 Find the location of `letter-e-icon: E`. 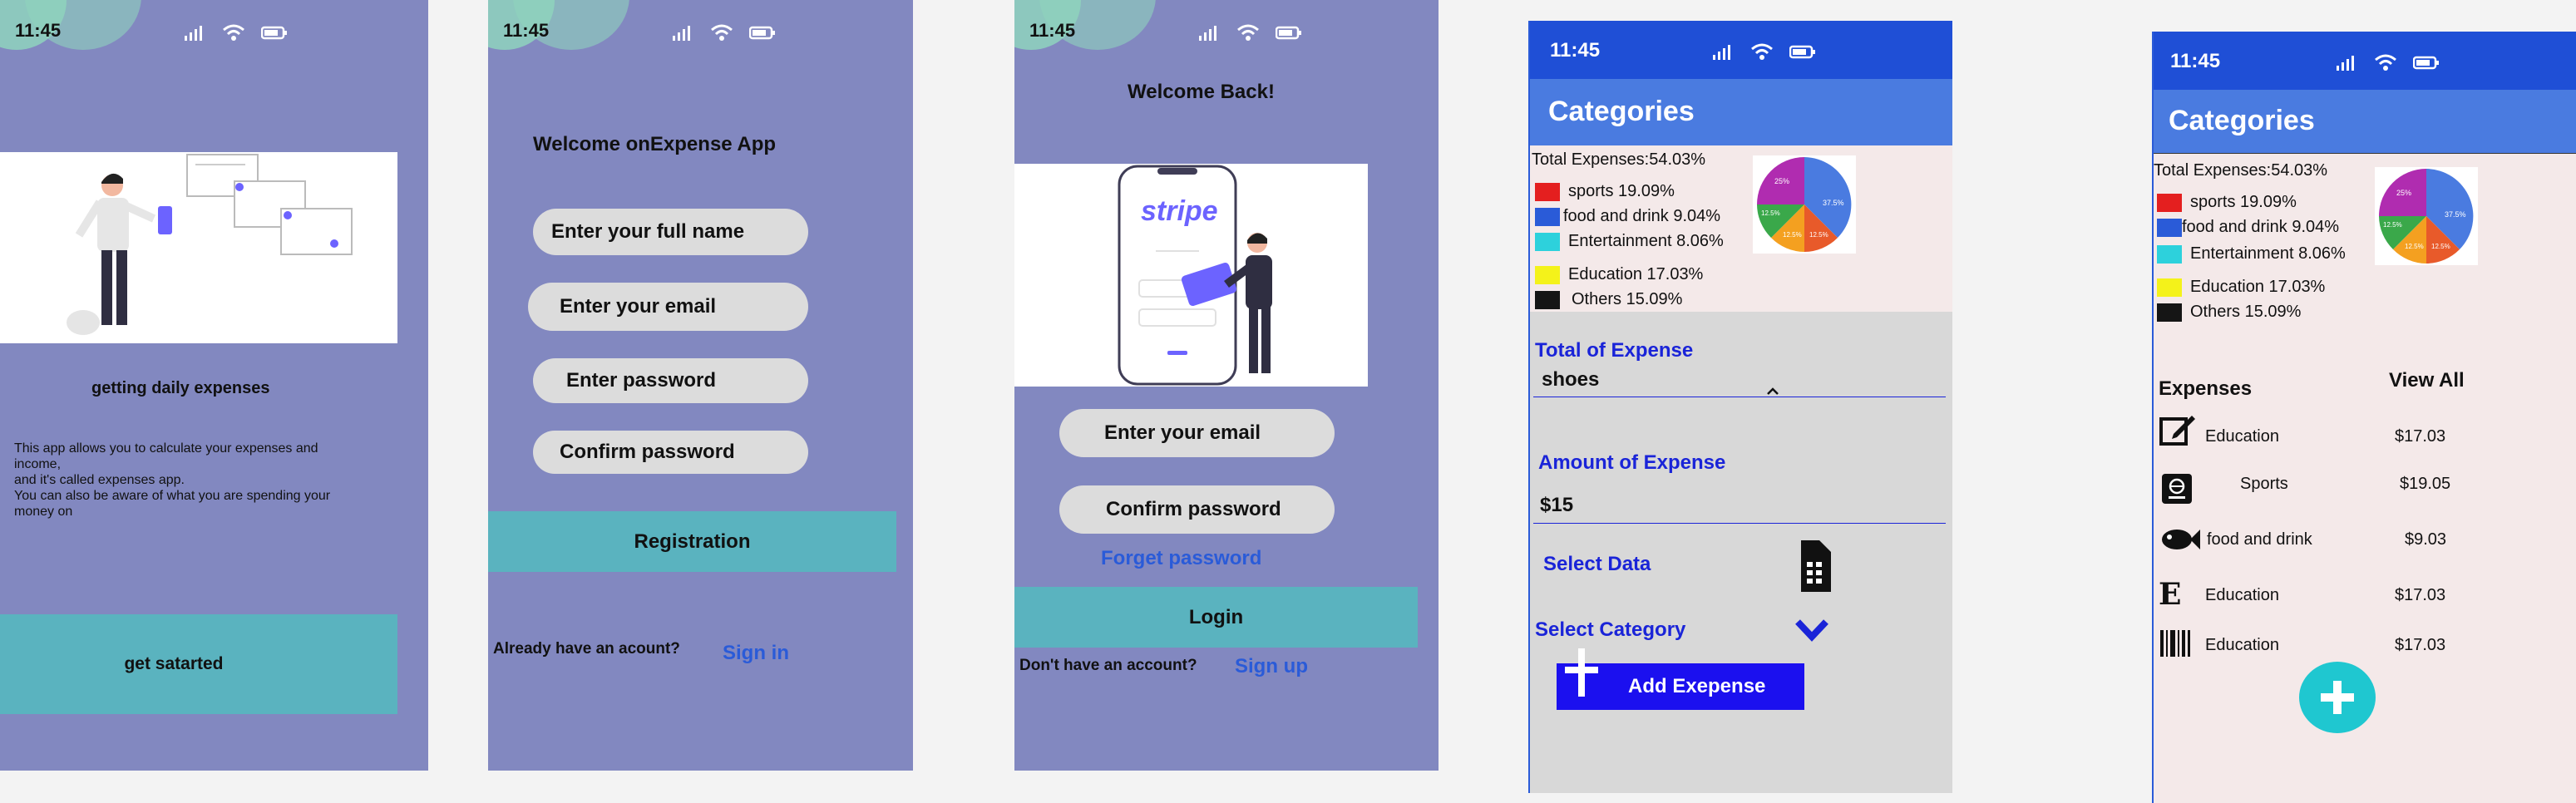

letter-e-icon: E is located at coordinates (2170, 594).